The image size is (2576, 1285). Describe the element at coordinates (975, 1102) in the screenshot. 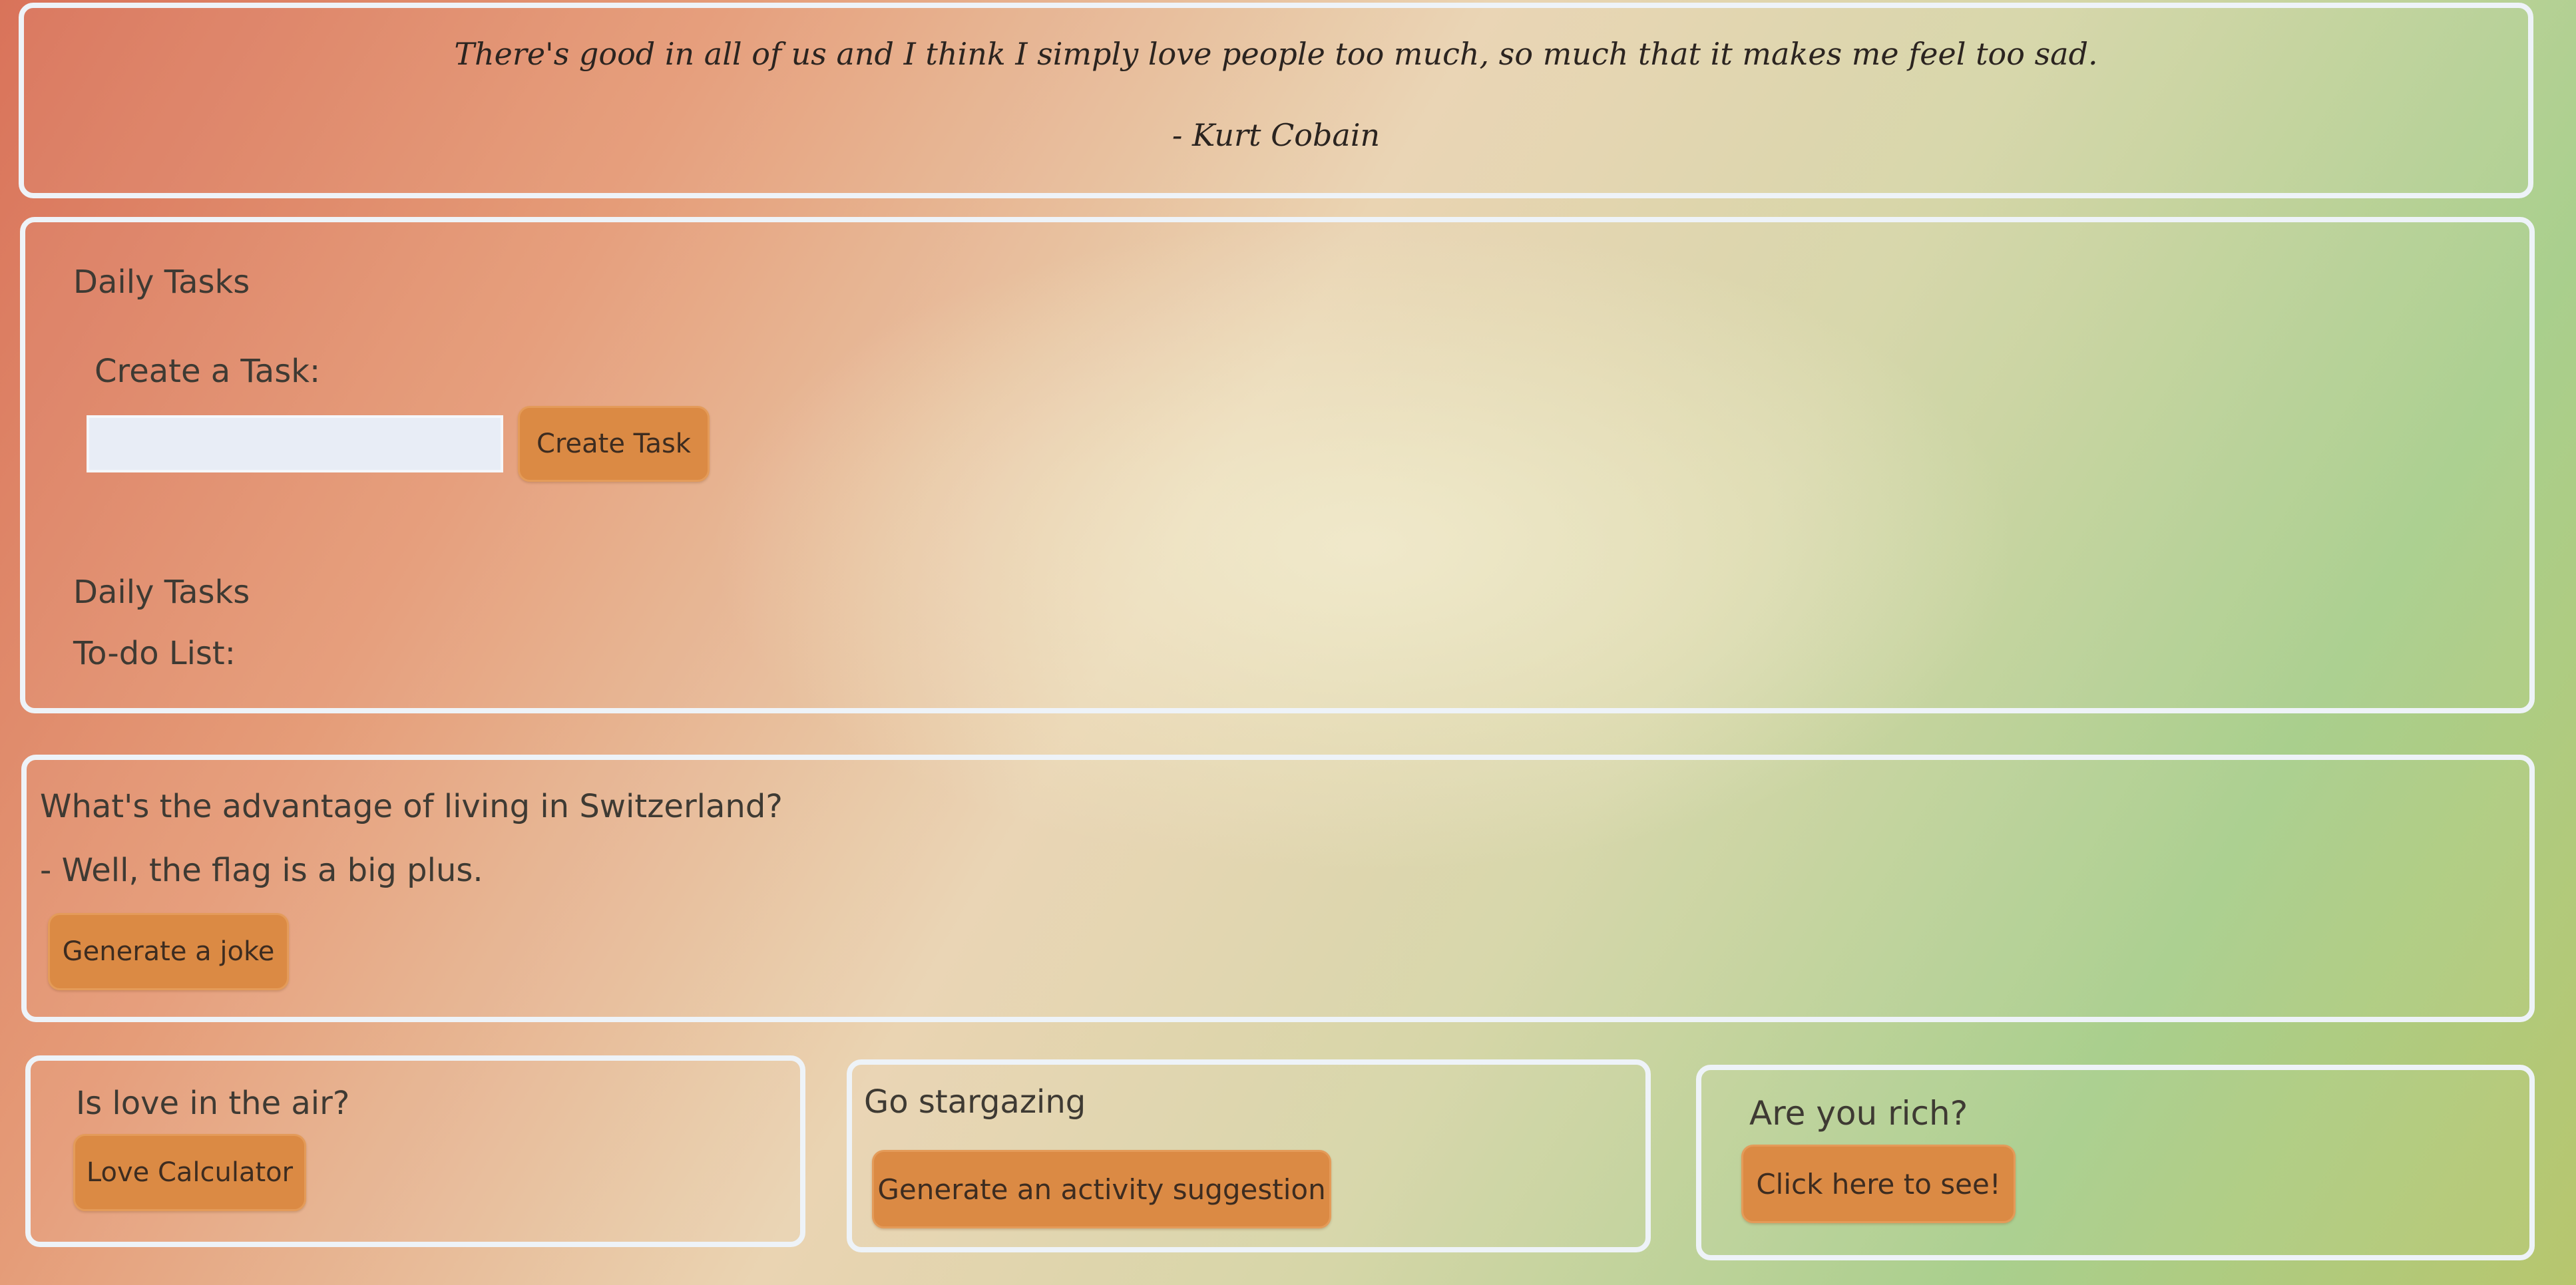

I see `stargazing-heading: Go stargazing` at that location.